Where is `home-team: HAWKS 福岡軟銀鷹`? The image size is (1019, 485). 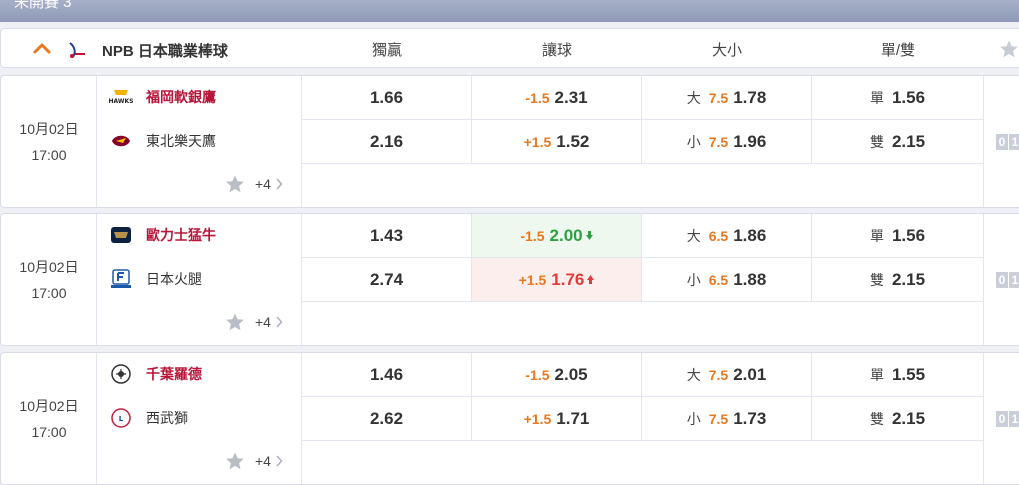
home-team: HAWKS 福岡軟銀鷹 is located at coordinates (162, 97).